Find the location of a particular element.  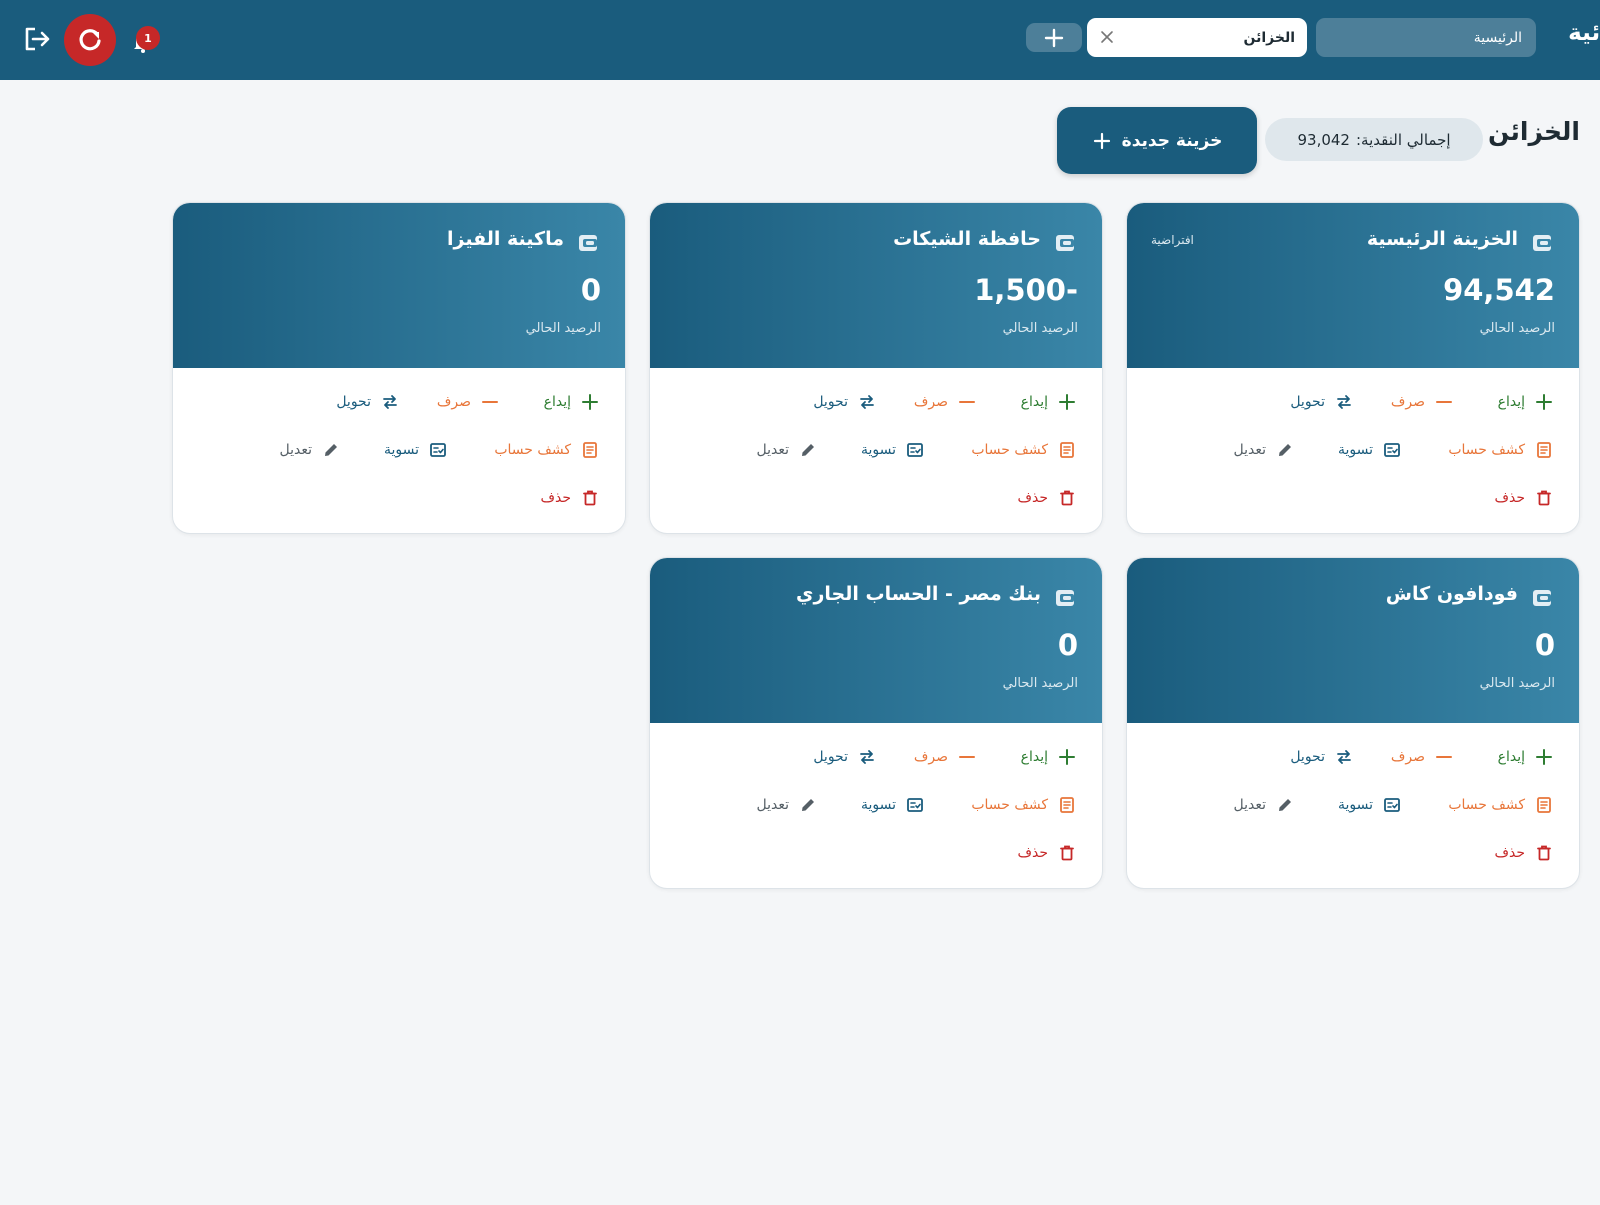

safe-card-header: بنك مصر - الحساب الجاري 0 الرصيد الحالي is located at coordinates (876, 640).